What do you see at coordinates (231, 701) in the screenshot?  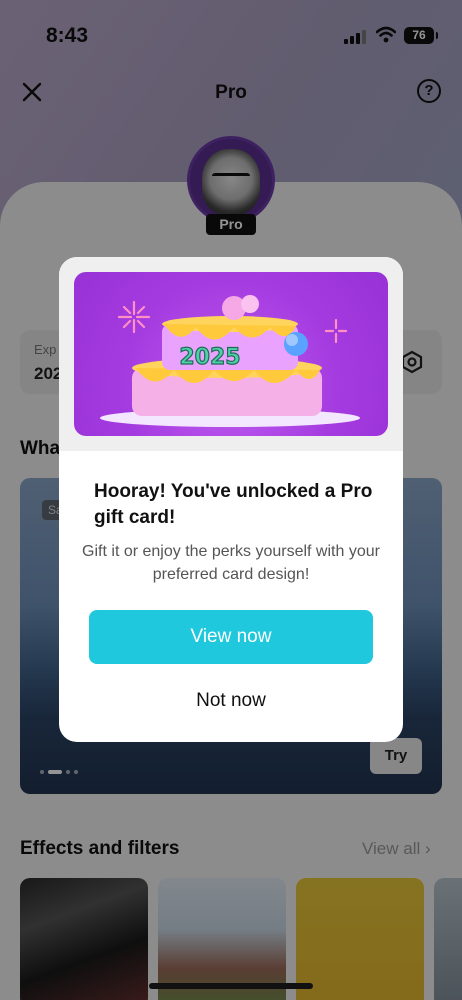 I see `not-now-button: Not now` at bounding box center [231, 701].